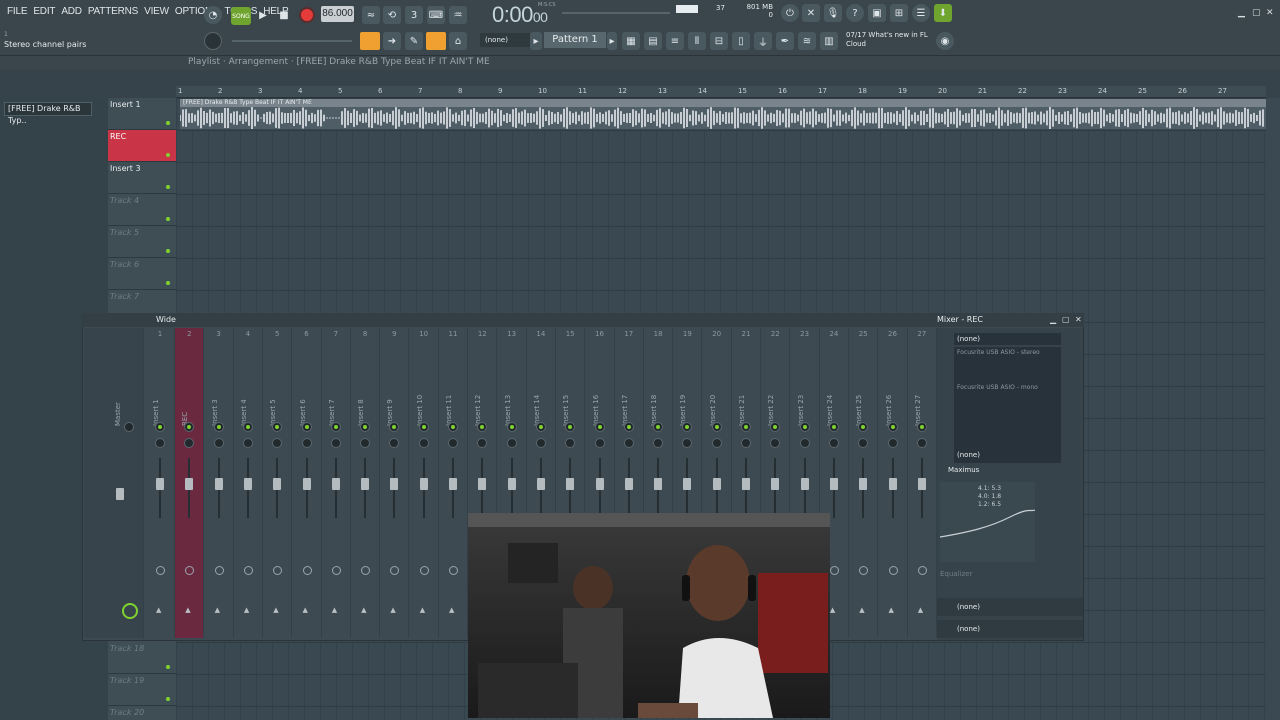  Describe the element at coordinates (899, 13) in the screenshot. I see `plugin-icon: ⊞` at that location.